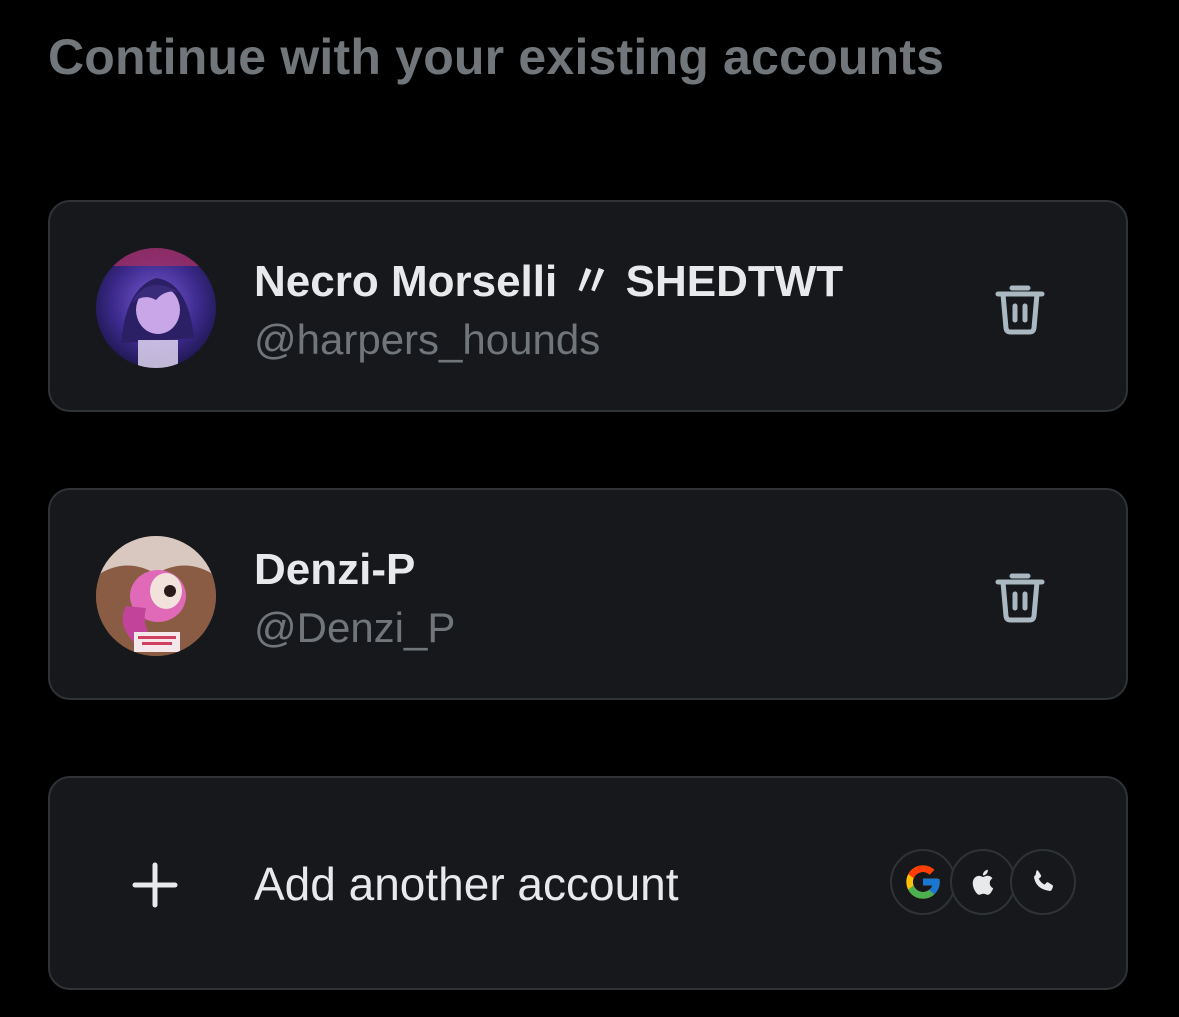 This screenshot has height=1017, width=1179. Describe the element at coordinates (548, 311) in the screenshot. I see `account-names: Necro Morselli 〃 SHEDTWT @harpers_hounds` at that location.